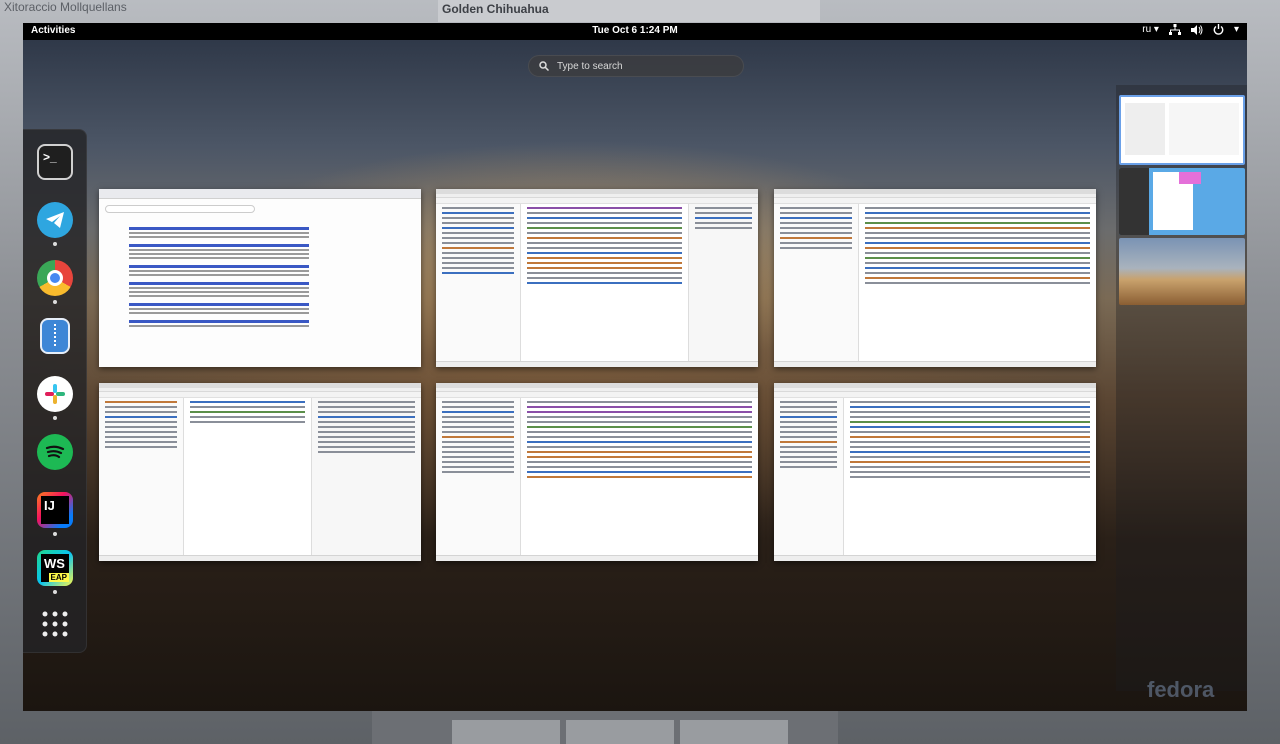 The height and width of the screenshot is (744, 1280). I want to click on terminal-label: >_, so click(50, 157).